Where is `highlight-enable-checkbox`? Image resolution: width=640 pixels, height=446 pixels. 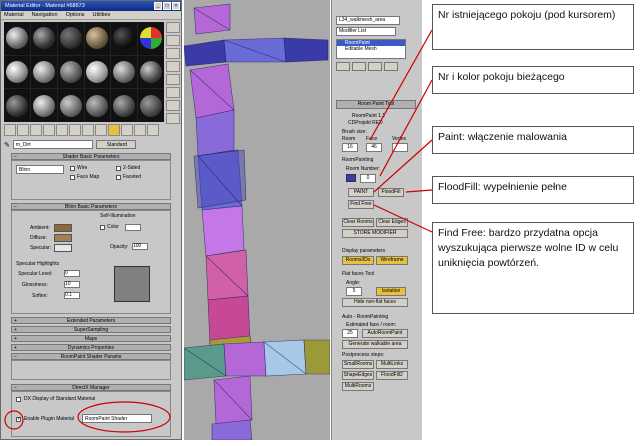
highlight-enable-checkbox is located at coordinates (14, 420).